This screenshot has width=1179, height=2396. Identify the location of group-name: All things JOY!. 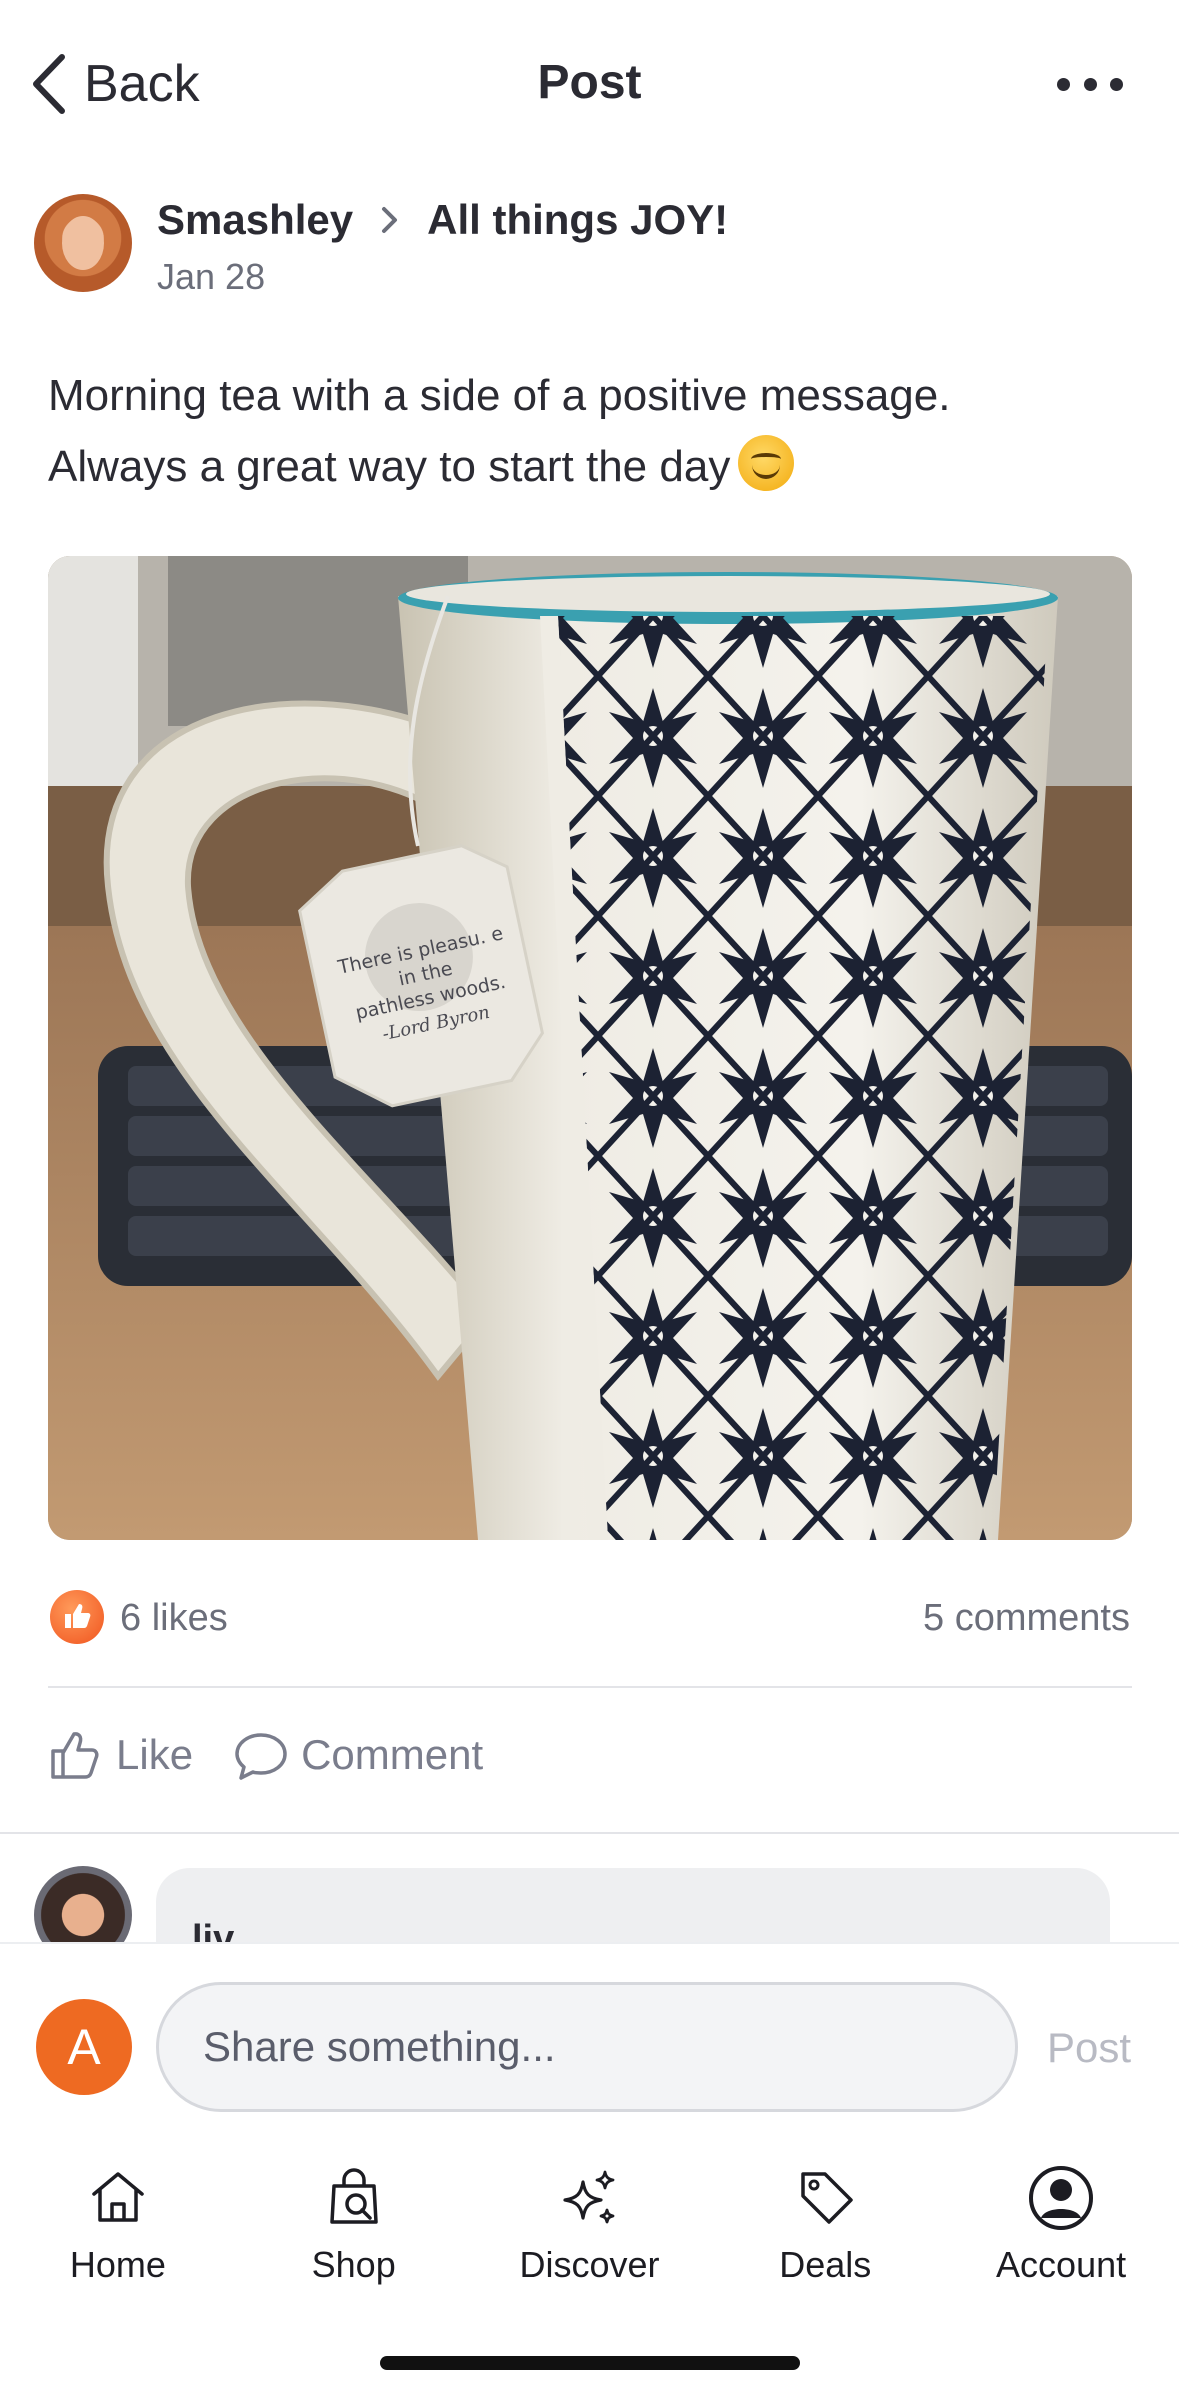
(577, 220).